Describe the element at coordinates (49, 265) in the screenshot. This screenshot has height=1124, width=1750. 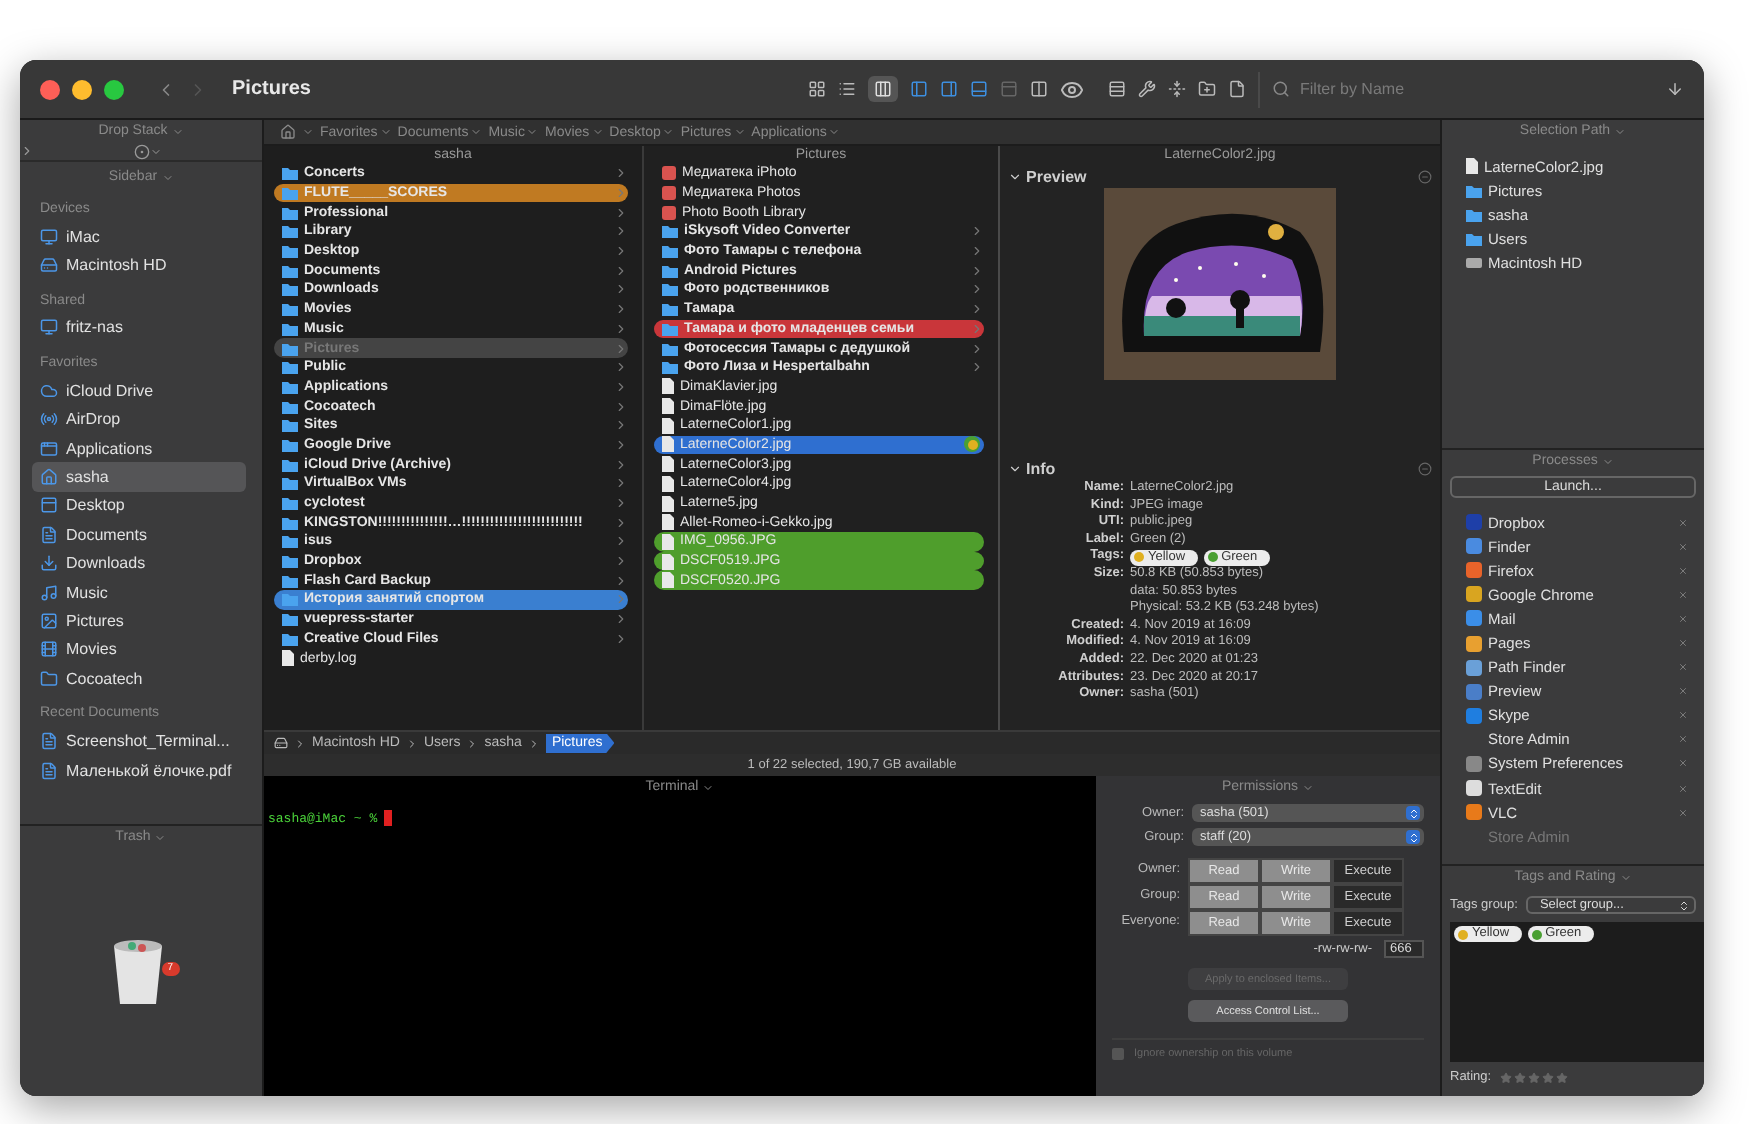
I see `drive-icon` at that location.